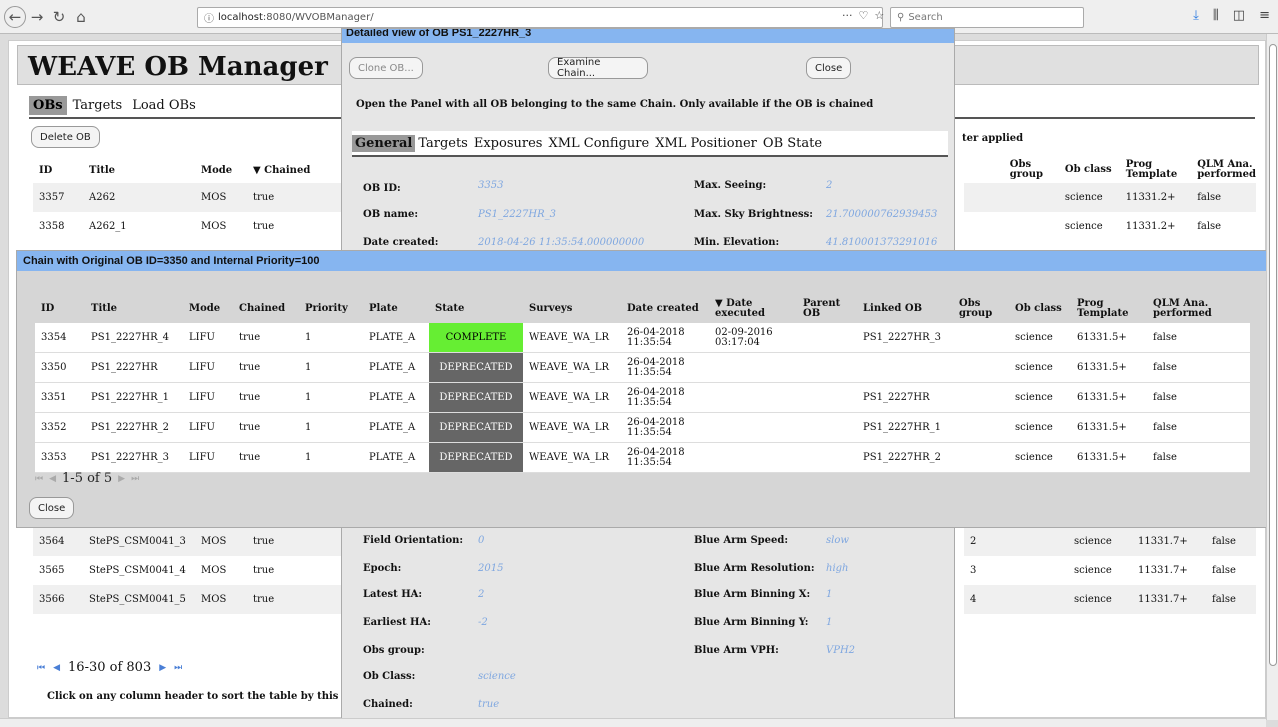  I want to click on cell-mode: MOS, so click(214, 570).